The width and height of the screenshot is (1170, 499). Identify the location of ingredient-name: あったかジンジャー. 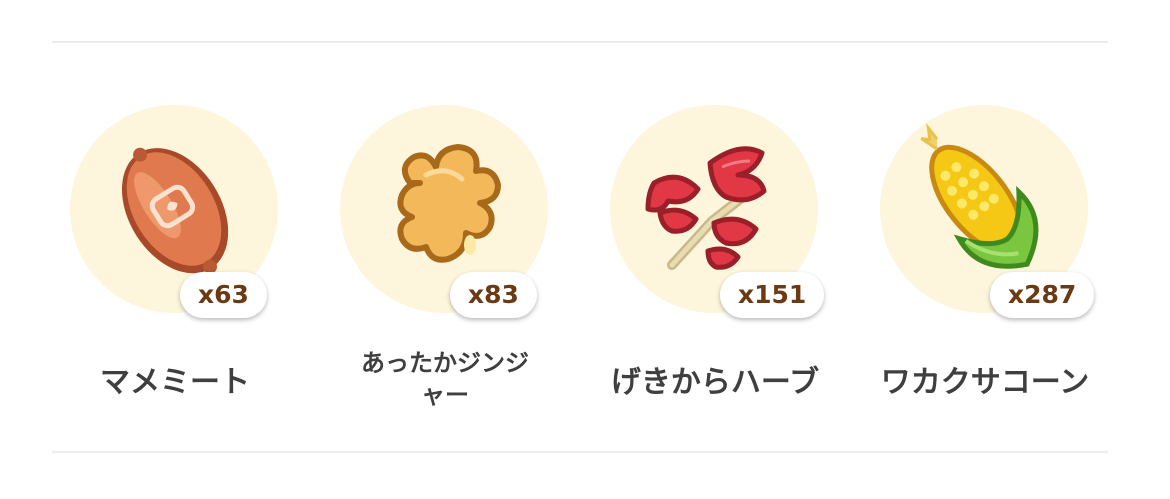
(445, 379).